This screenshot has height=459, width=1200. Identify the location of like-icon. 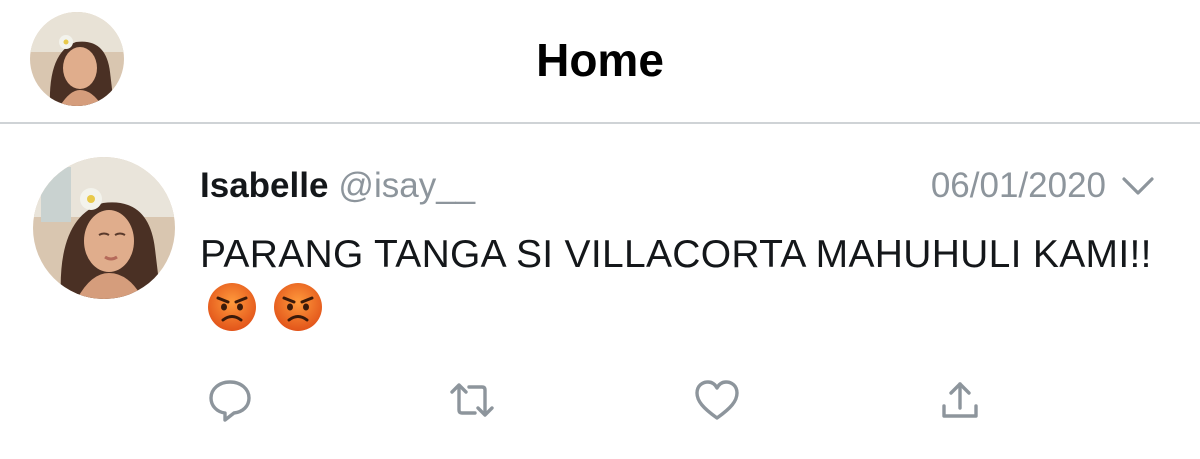
(717, 400).